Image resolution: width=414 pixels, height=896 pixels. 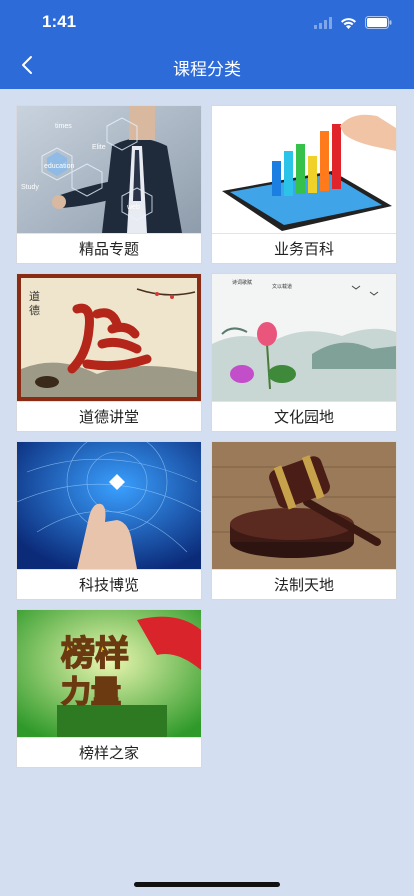 I want to click on svg-text: Study, so click(x=30, y=187).